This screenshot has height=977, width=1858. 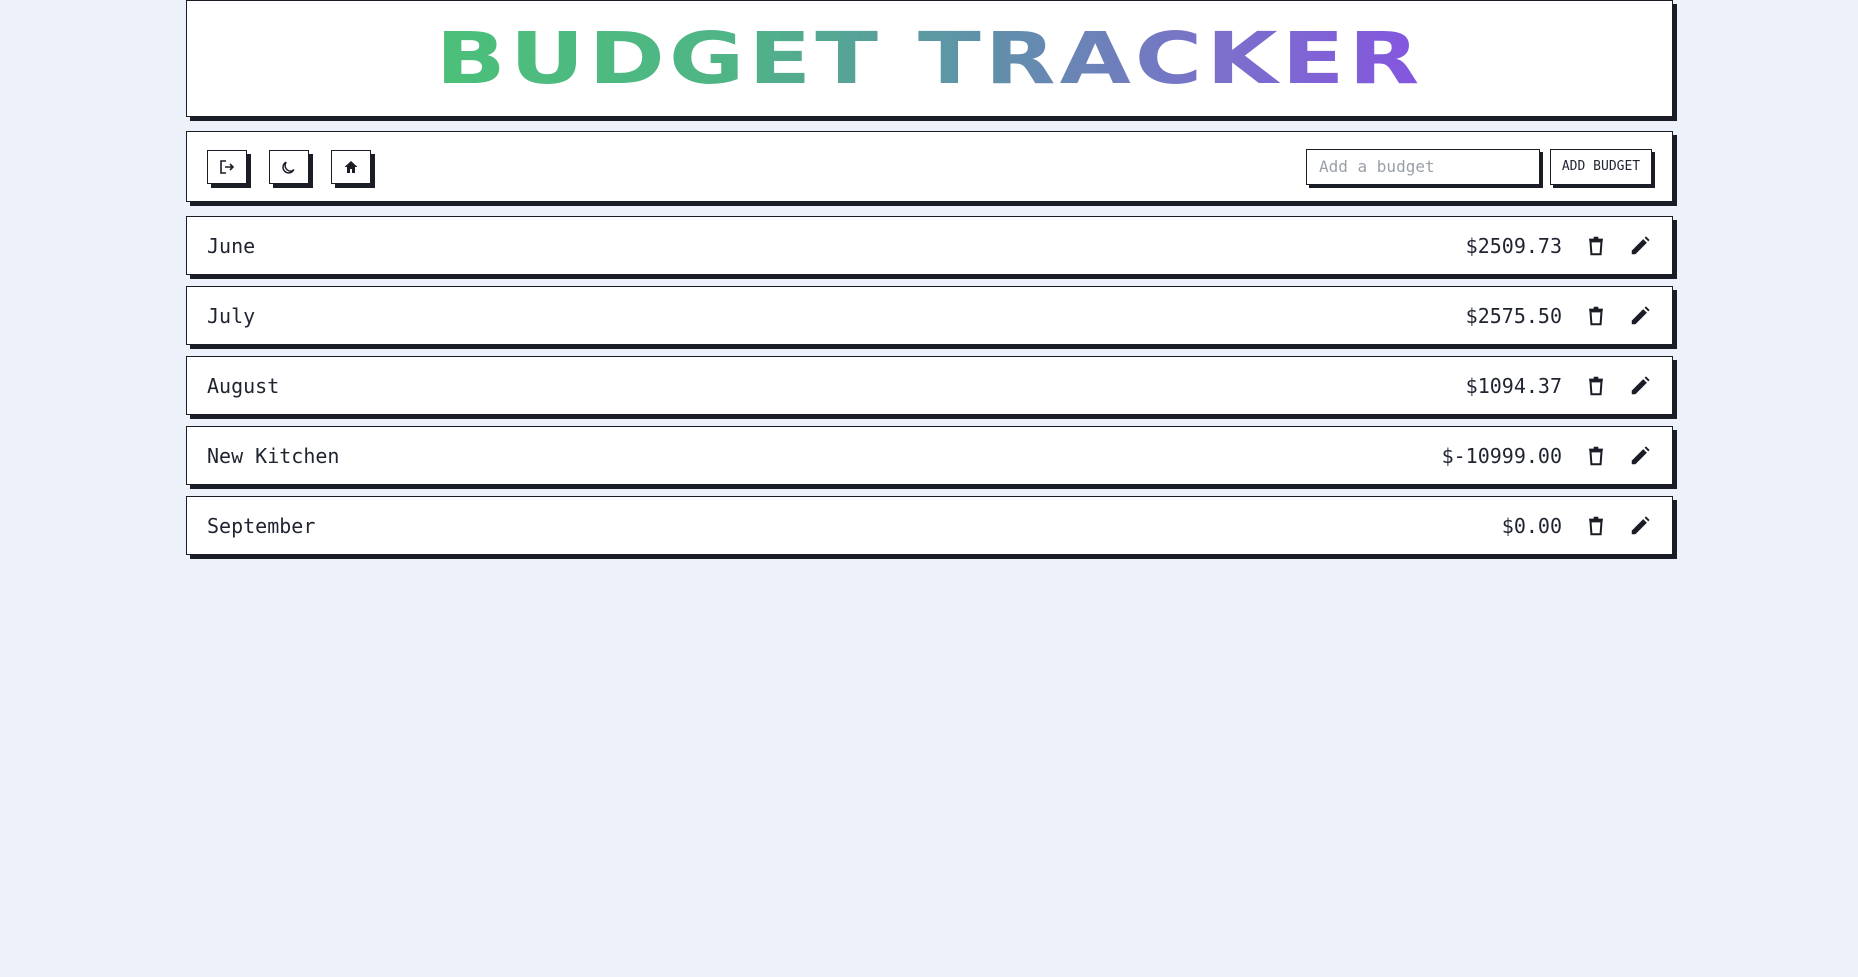 I want to click on logout-icon, so click(x=227, y=166).